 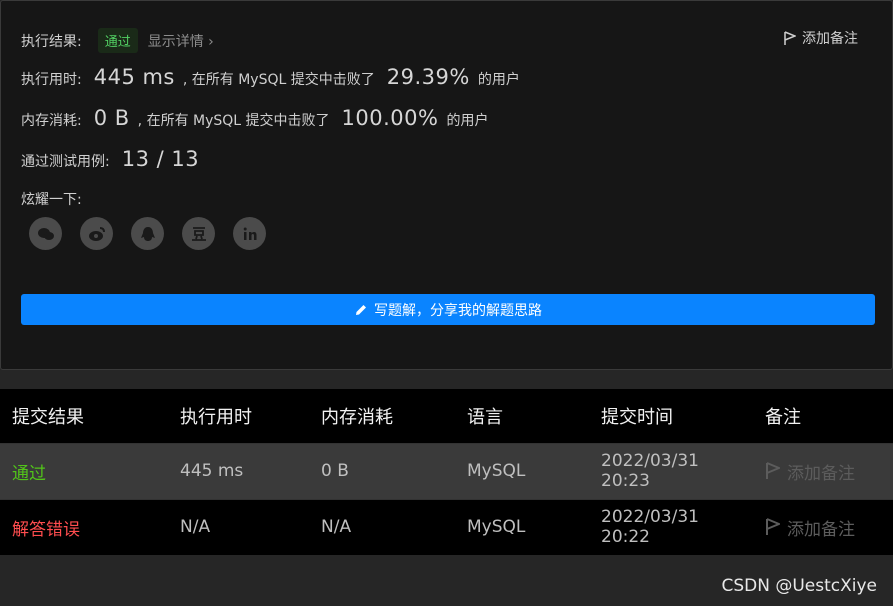 What do you see at coordinates (498, 80) in the screenshot?
I see `runtime-suffix: 的用户` at bounding box center [498, 80].